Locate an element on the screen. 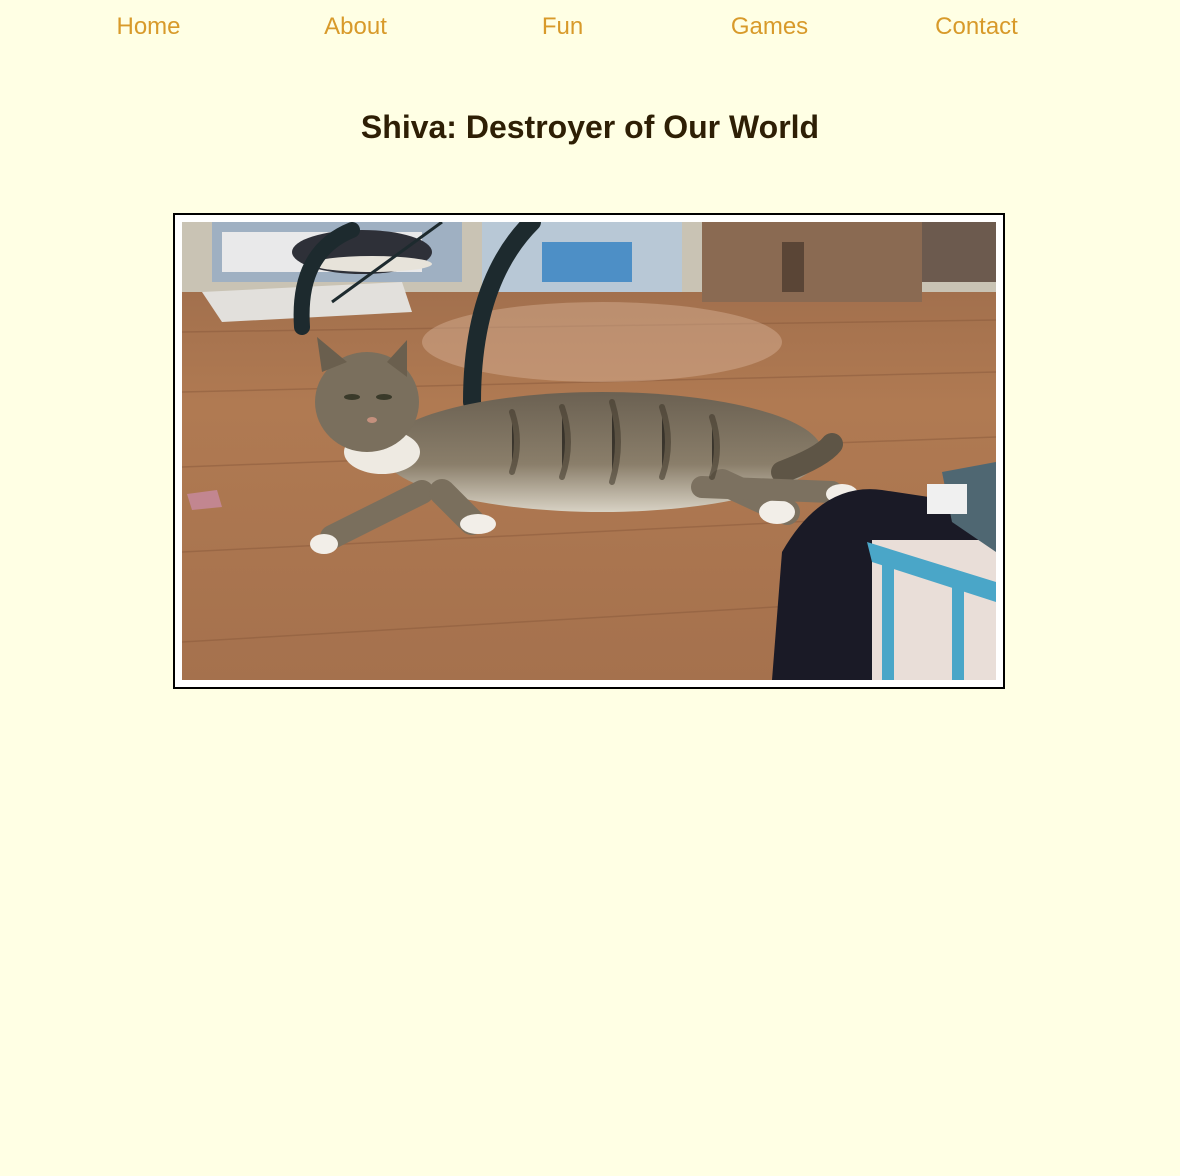 Image resolution: width=1180 pixels, height=1176 pixels. page-title: Shiva: Destroyer of Our World is located at coordinates (590, 127).